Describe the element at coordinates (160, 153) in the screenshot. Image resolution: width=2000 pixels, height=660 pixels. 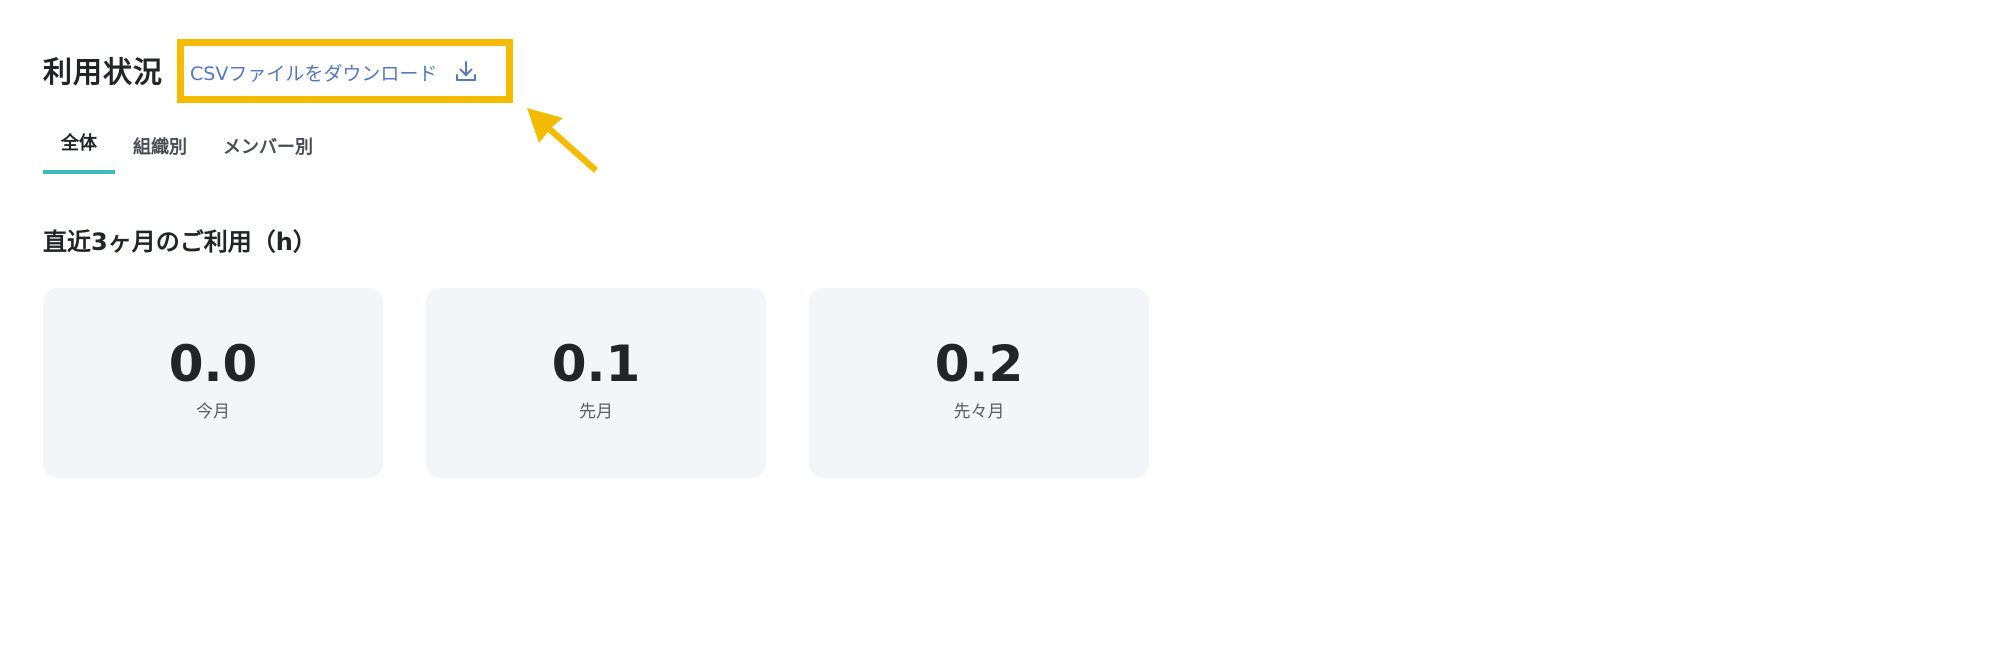
I see `tab-by-organization: 組織別` at that location.